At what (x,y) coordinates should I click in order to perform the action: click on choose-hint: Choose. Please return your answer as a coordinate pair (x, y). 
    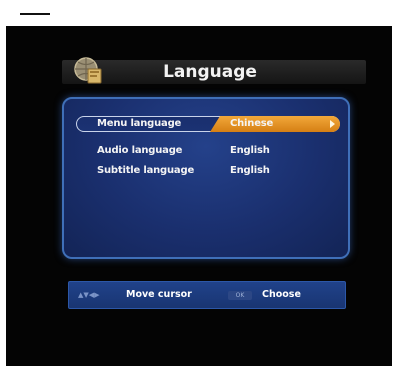
    Looking at the image, I should click on (281, 294).